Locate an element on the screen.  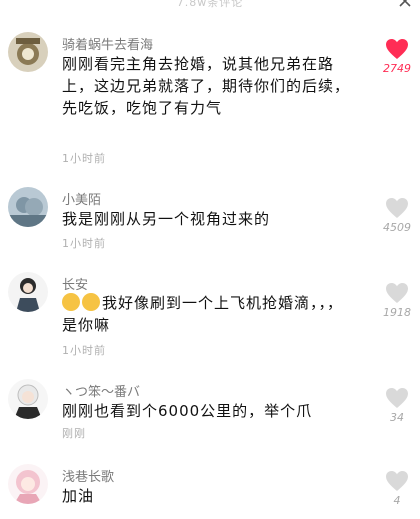
comment-text-body: 我好像刷到一个上飞机抢婚滴，，，是你嘛 is located at coordinates (203, 314).